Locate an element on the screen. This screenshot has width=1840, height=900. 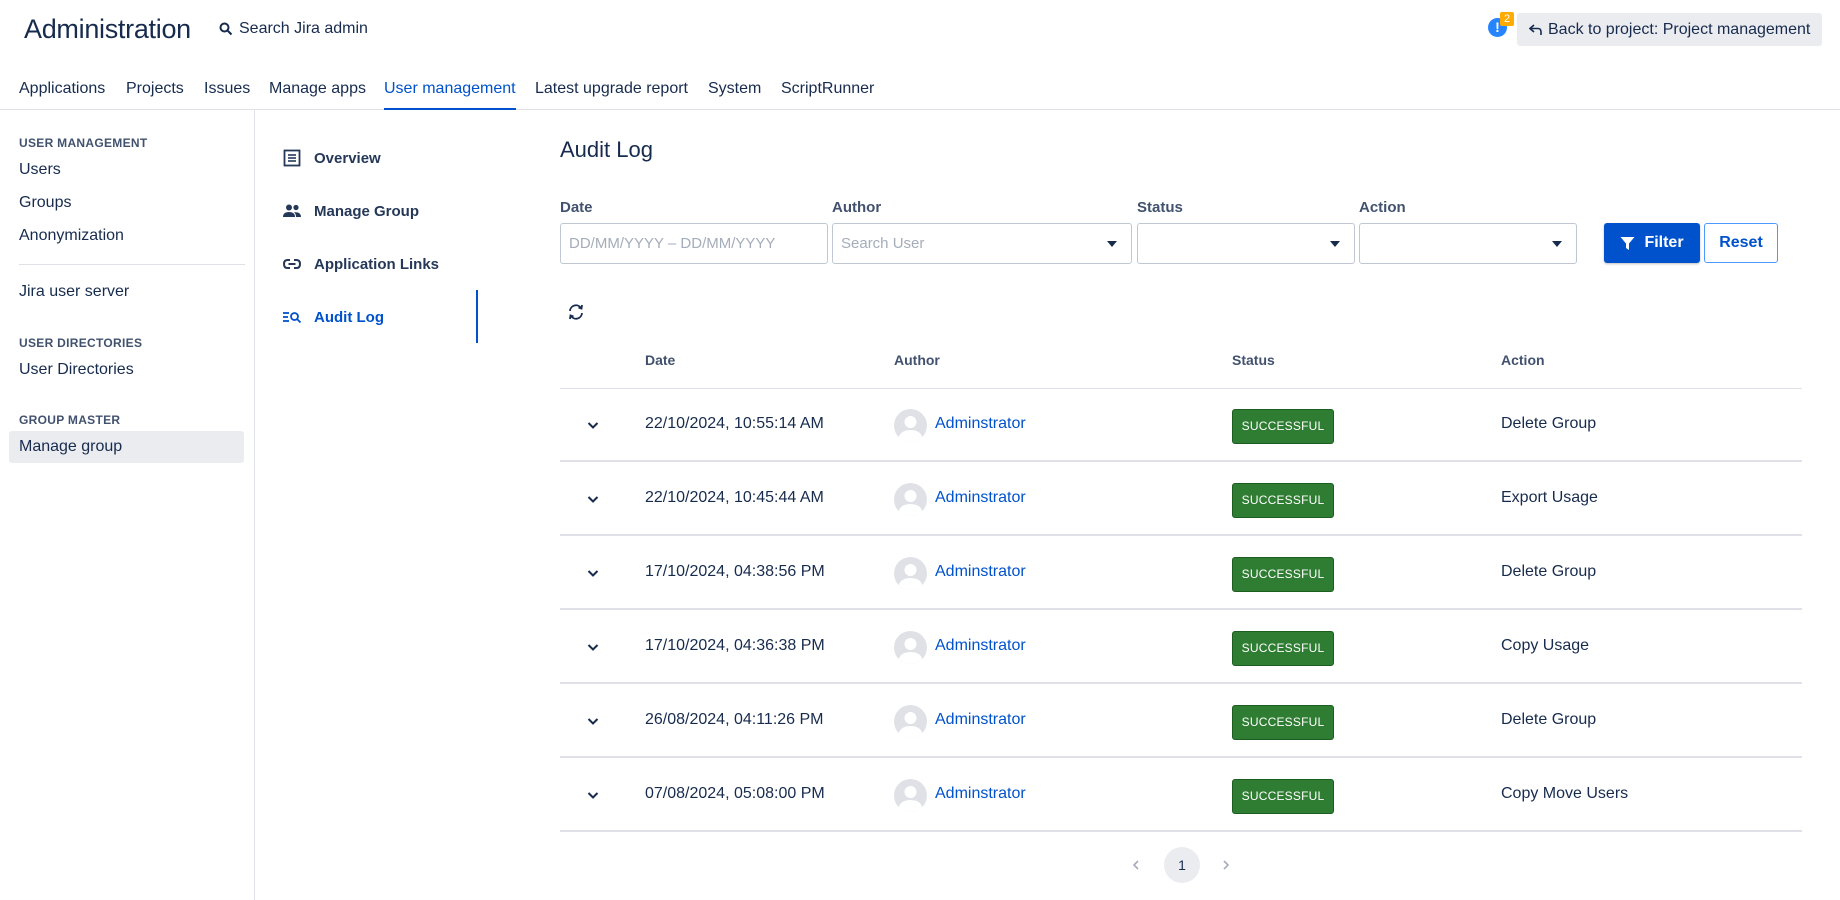
status-select is located at coordinates (1246, 243).